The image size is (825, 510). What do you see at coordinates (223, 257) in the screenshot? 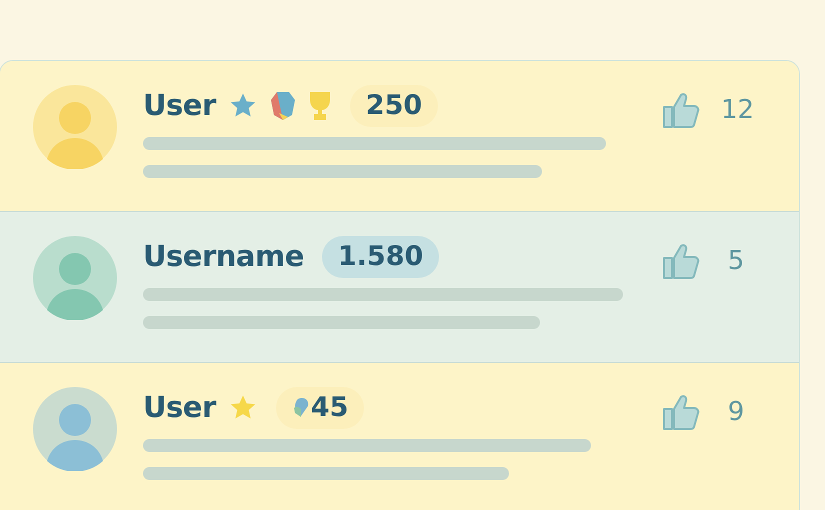
I see `username: Username` at bounding box center [223, 257].